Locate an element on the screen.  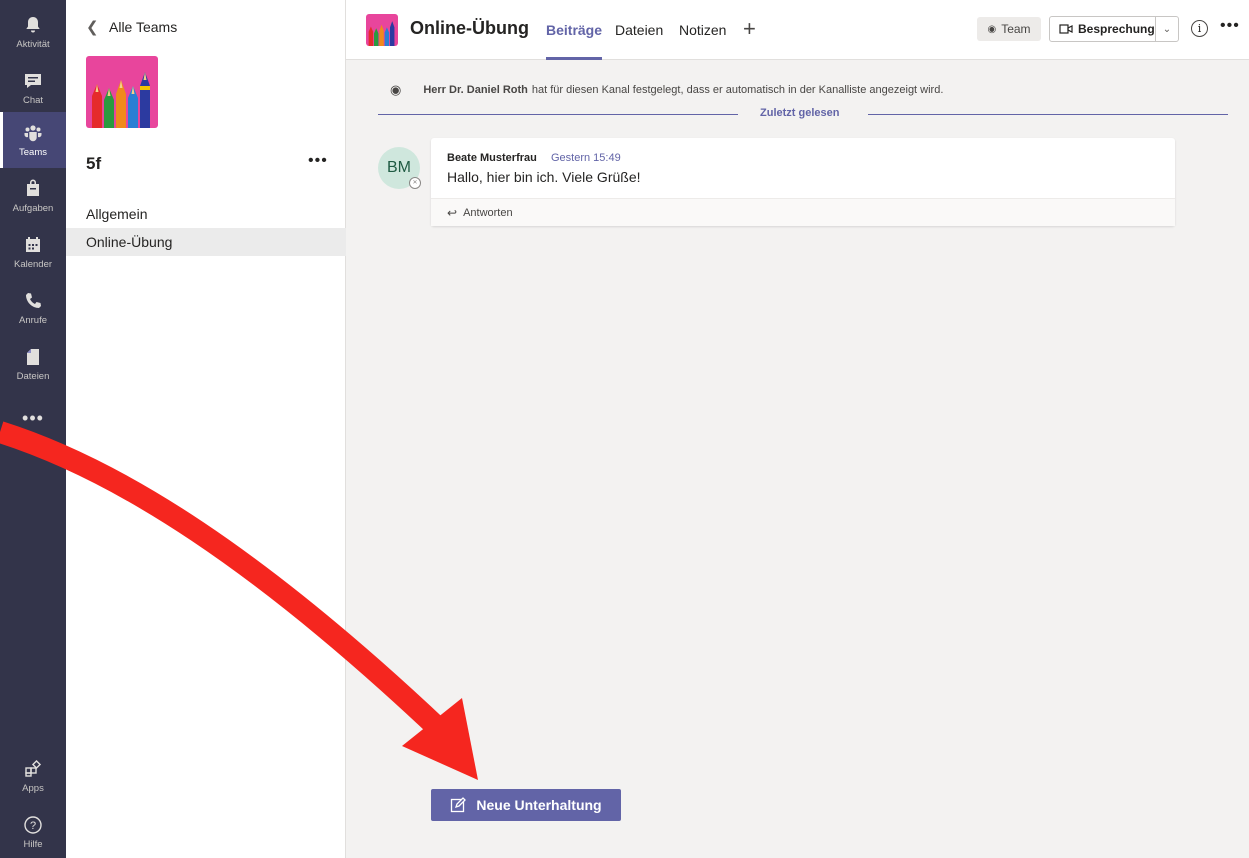
channel-team-image is located at coordinates (382, 30).